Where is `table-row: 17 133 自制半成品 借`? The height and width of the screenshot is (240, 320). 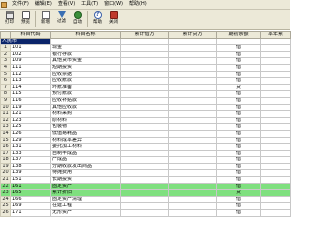 table-row: 17 133 自制半成品 借 is located at coordinates (145, 153).